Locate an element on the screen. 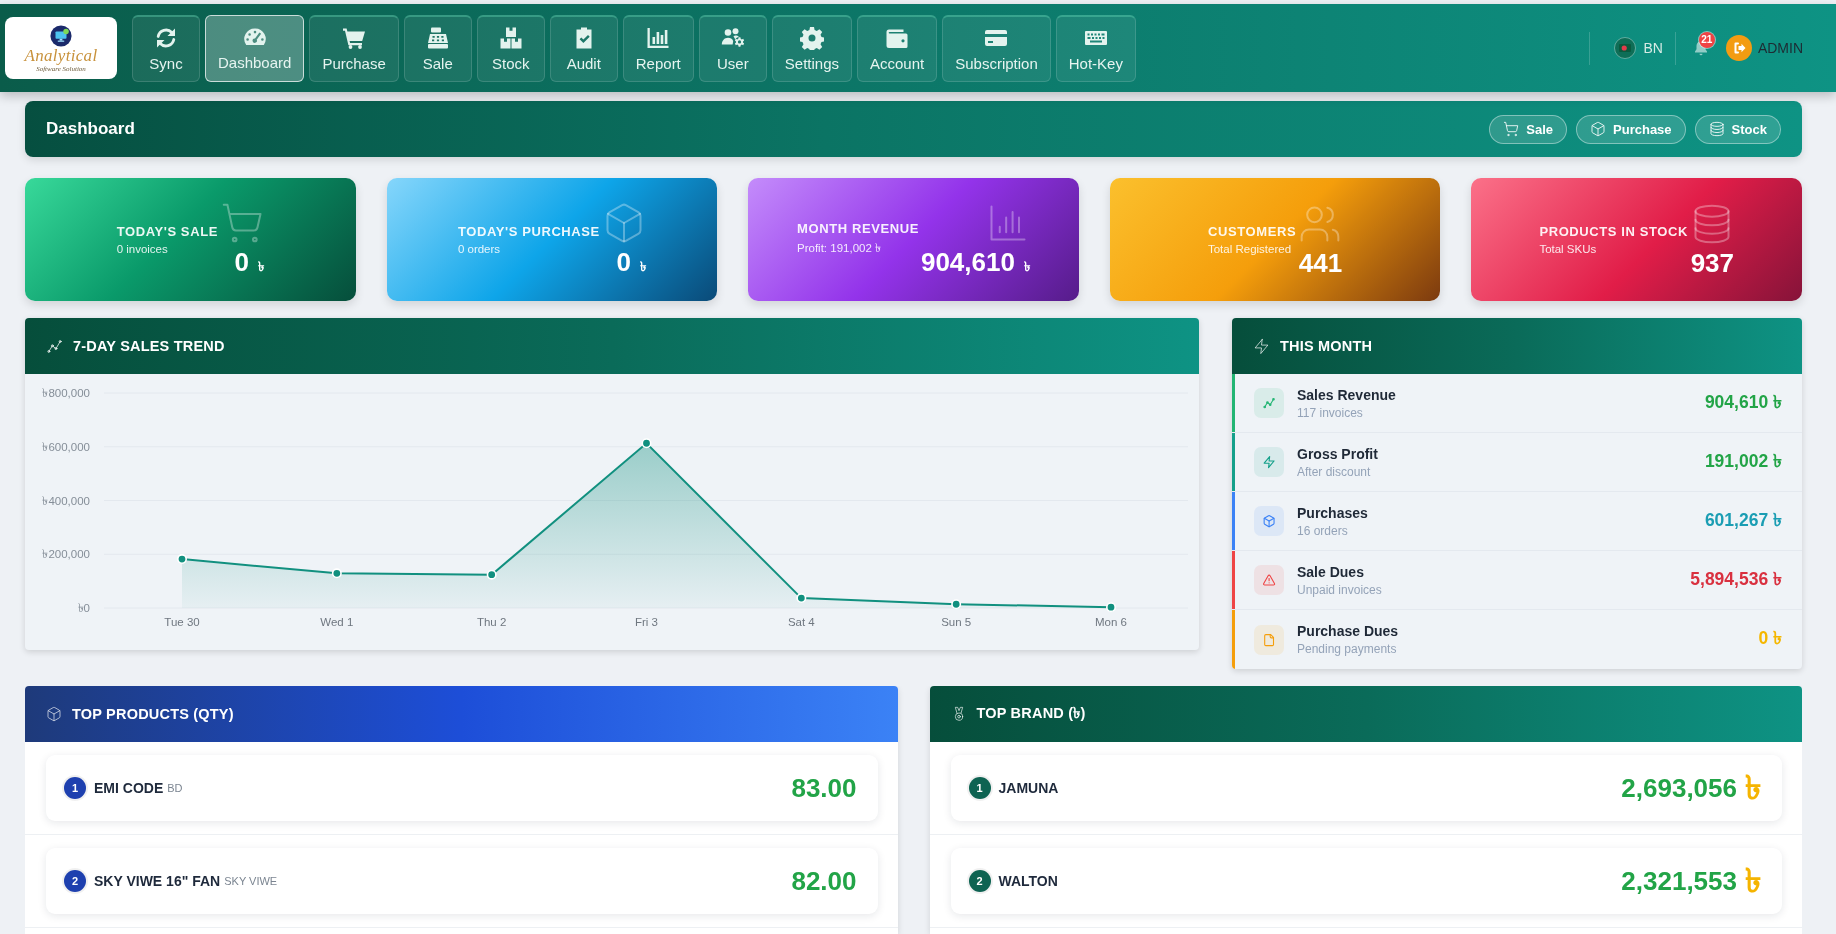 The height and width of the screenshot is (934, 1836). summary-title: Purchases is located at coordinates (1332, 512).